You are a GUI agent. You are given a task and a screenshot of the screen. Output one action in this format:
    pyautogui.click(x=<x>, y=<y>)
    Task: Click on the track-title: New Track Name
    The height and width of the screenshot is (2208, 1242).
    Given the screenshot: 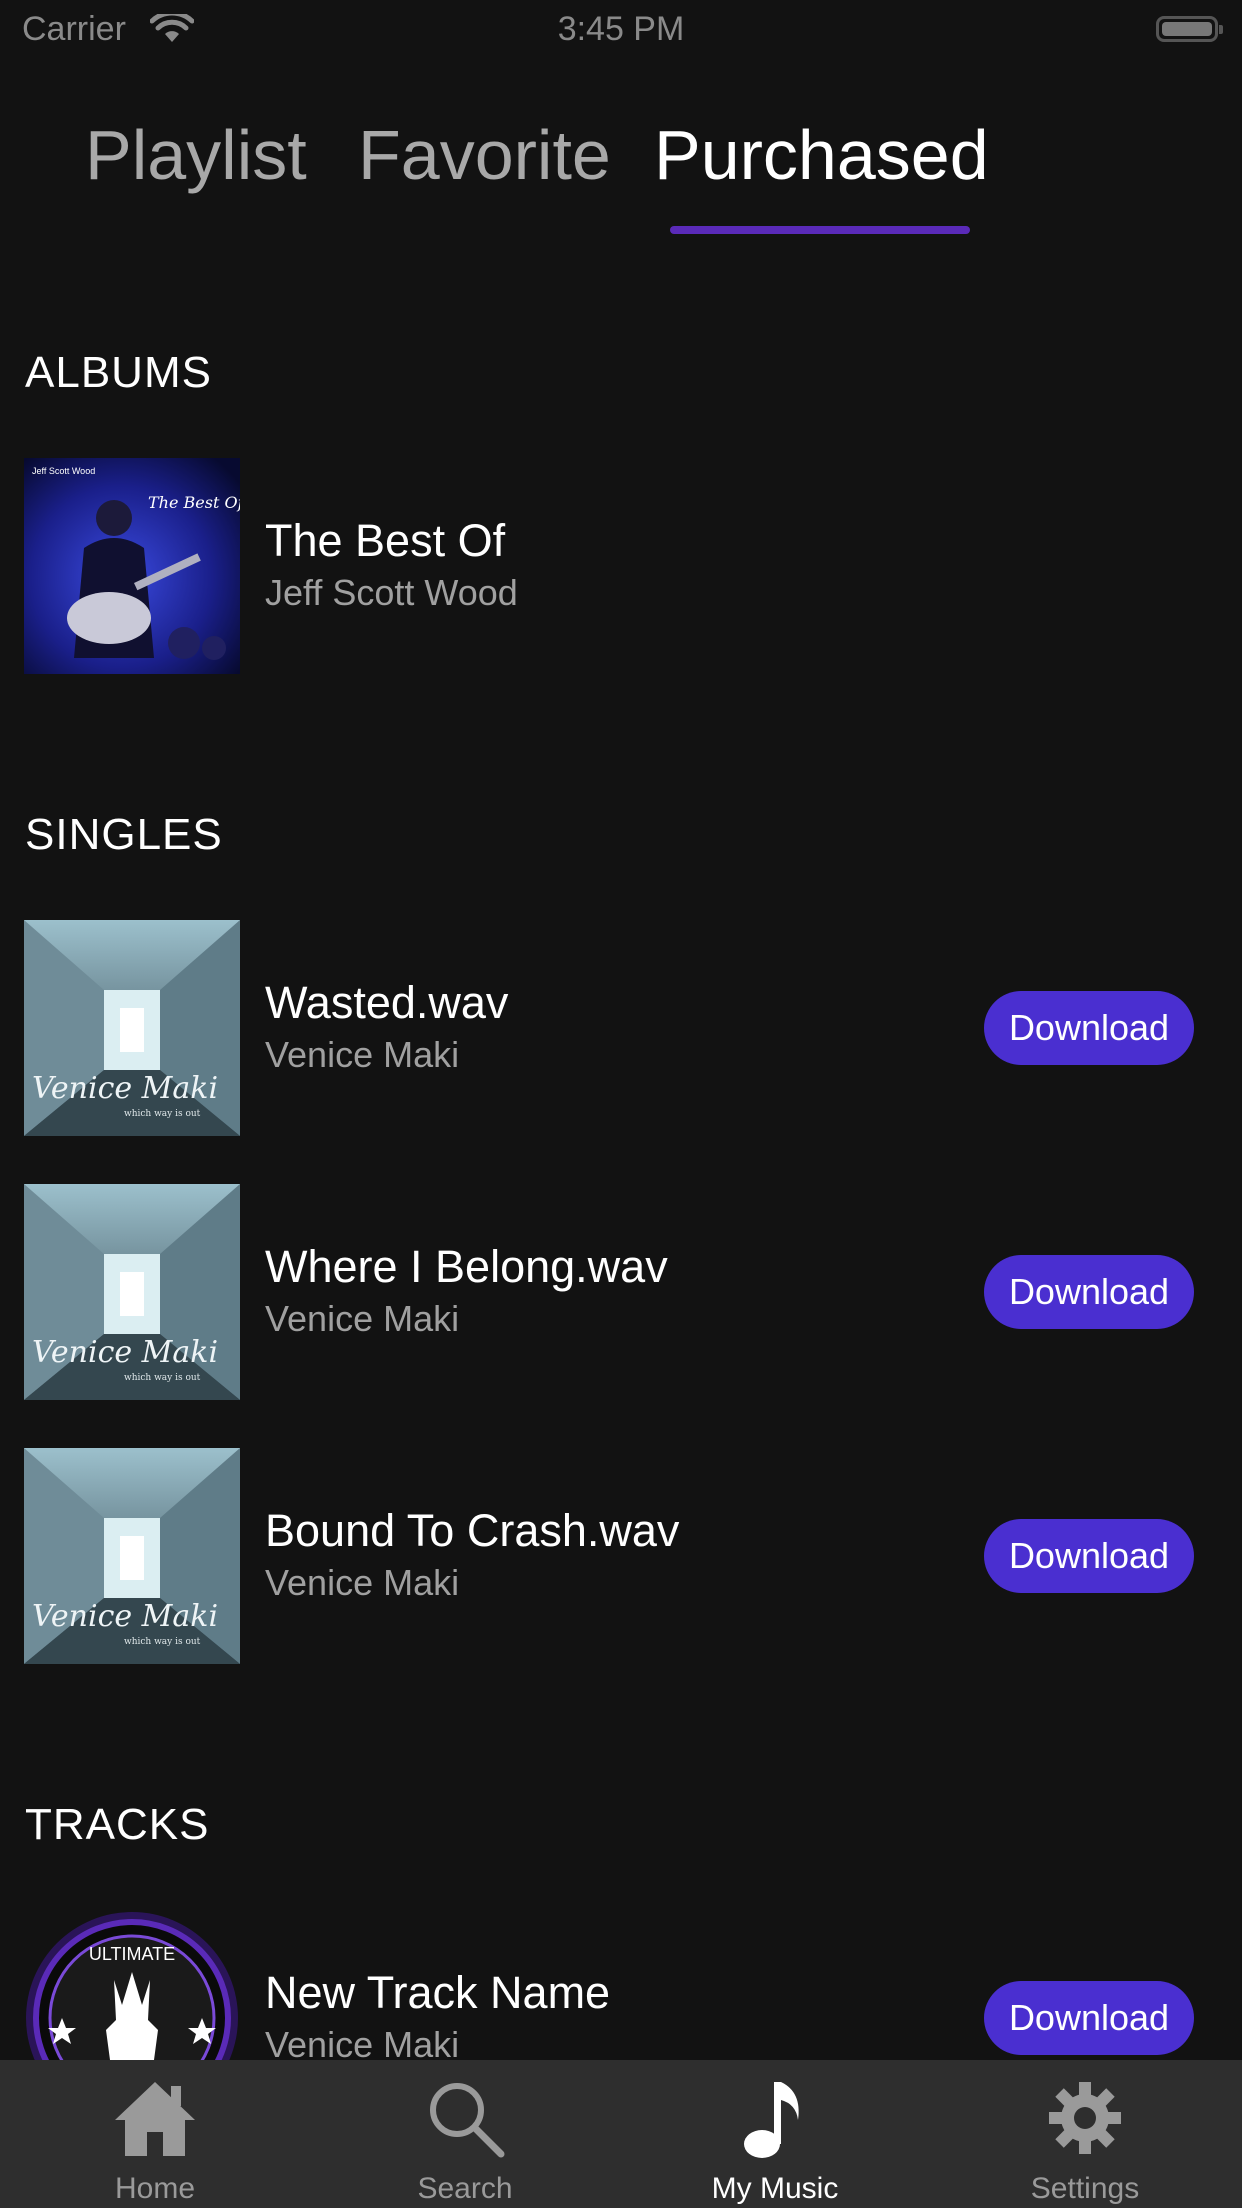 What is the action you would take?
    pyautogui.click(x=438, y=1992)
    